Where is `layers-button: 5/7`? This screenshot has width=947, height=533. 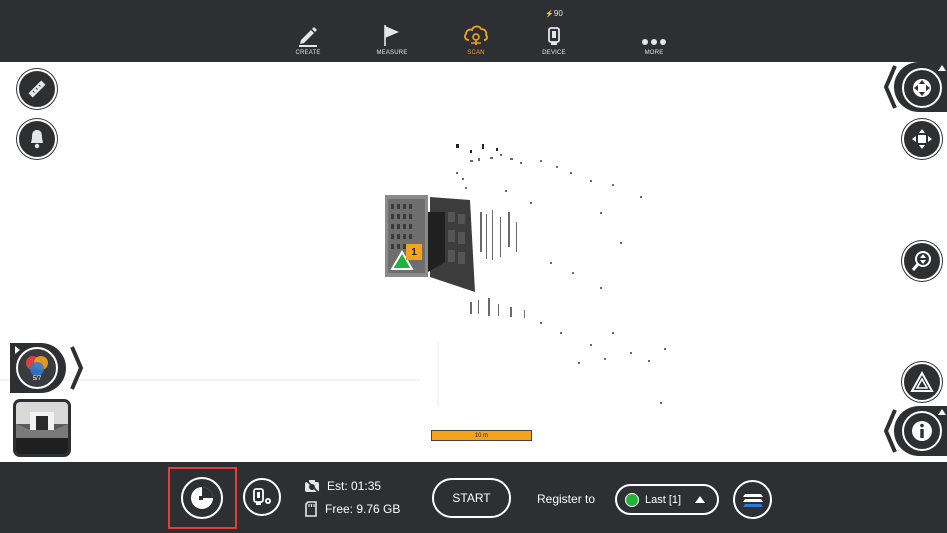 layers-button: 5/7 is located at coordinates (37, 368).